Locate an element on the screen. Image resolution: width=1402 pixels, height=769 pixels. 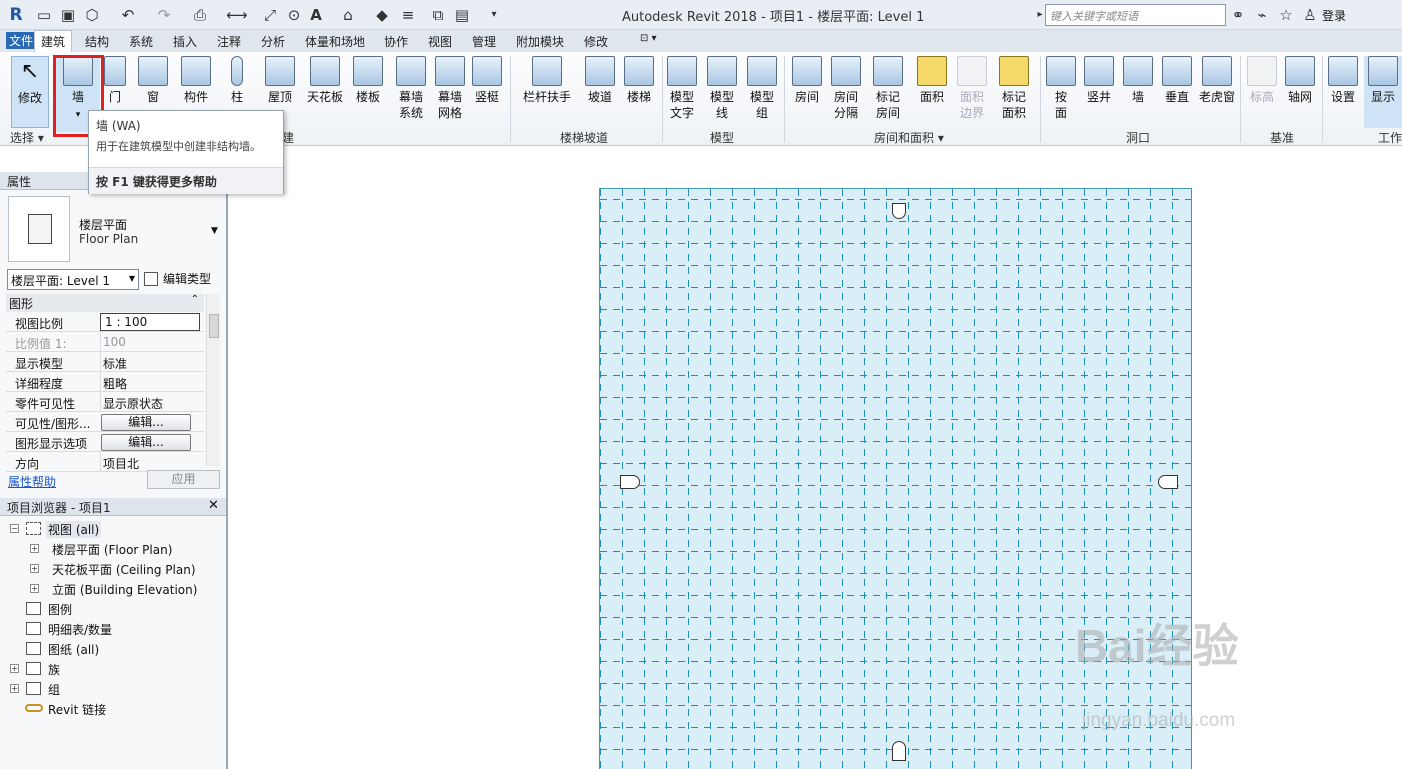
tab-annotate: 注释 is located at coordinates (229, 41).